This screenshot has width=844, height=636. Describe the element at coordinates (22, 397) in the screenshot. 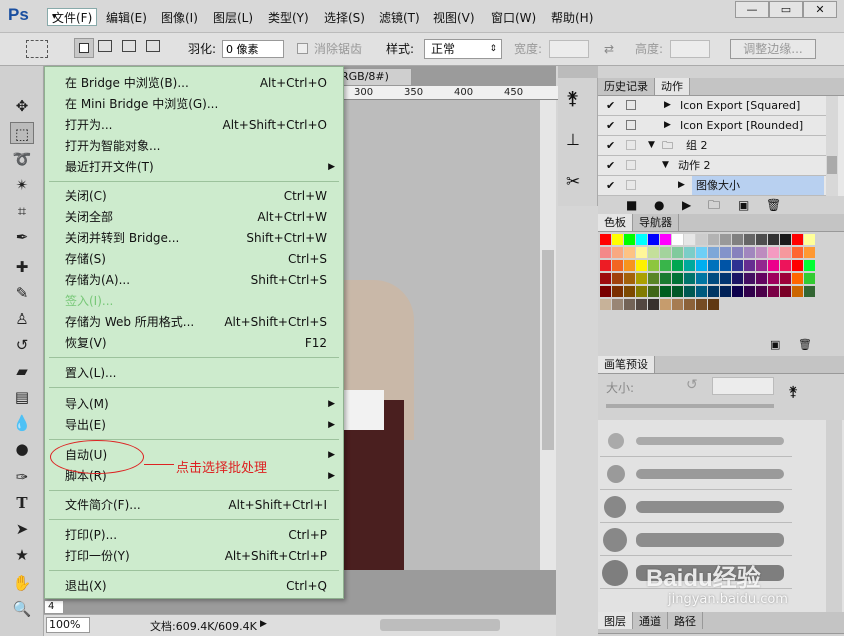

I see `gradient-icon: ▤` at that location.